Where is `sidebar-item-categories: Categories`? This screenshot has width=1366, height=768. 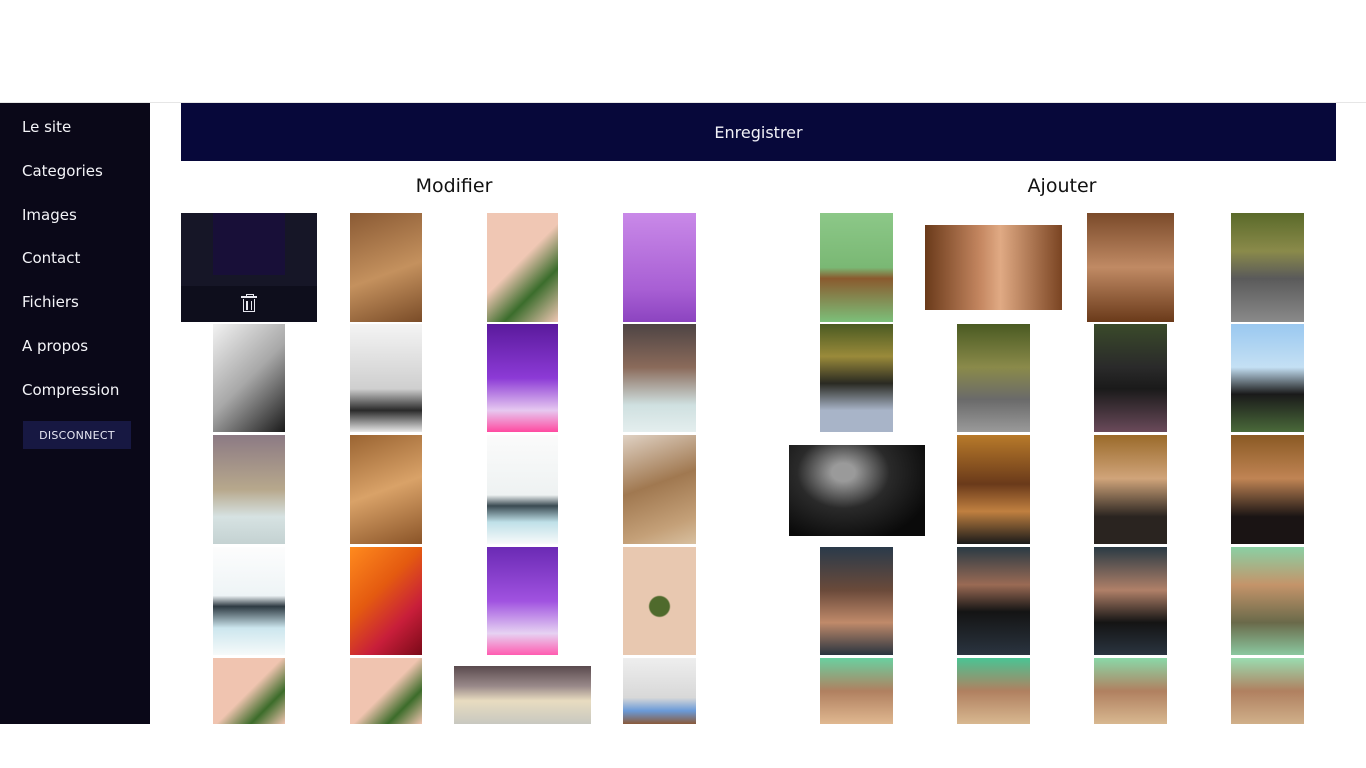
sidebar-item-categories: Categories is located at coordinates (62, 171).